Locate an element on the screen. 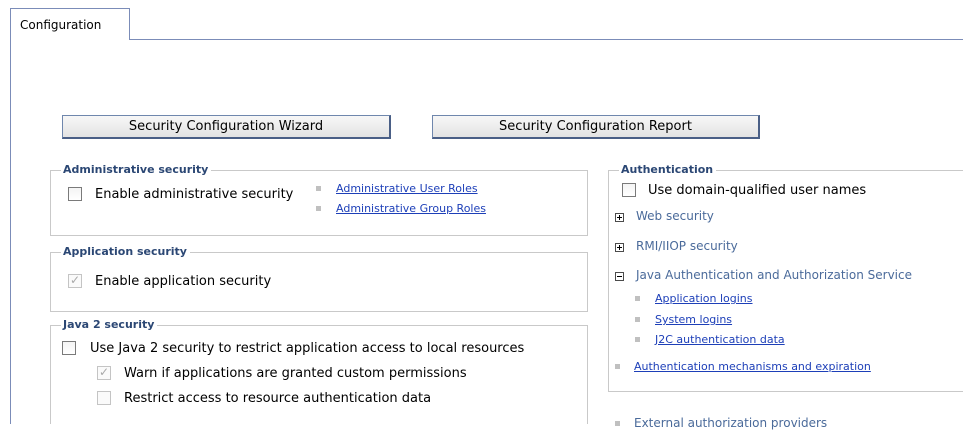  use-java2-security-checkbox is located at coordinates (69, 348).